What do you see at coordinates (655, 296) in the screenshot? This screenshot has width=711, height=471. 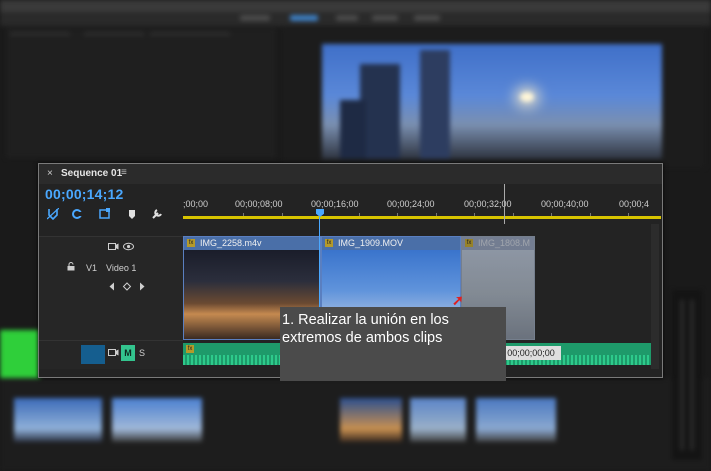 I see `vertical-scrollbar` at bounding box center [655, 296].